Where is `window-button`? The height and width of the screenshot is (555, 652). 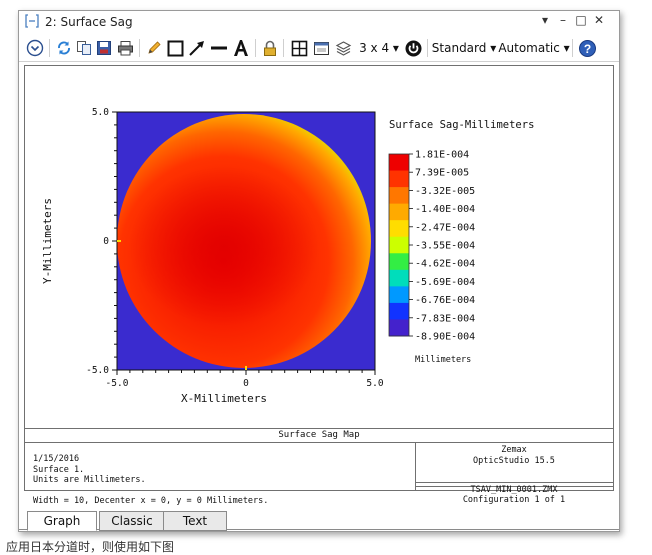 window-button is located at coordinates (321, 48).